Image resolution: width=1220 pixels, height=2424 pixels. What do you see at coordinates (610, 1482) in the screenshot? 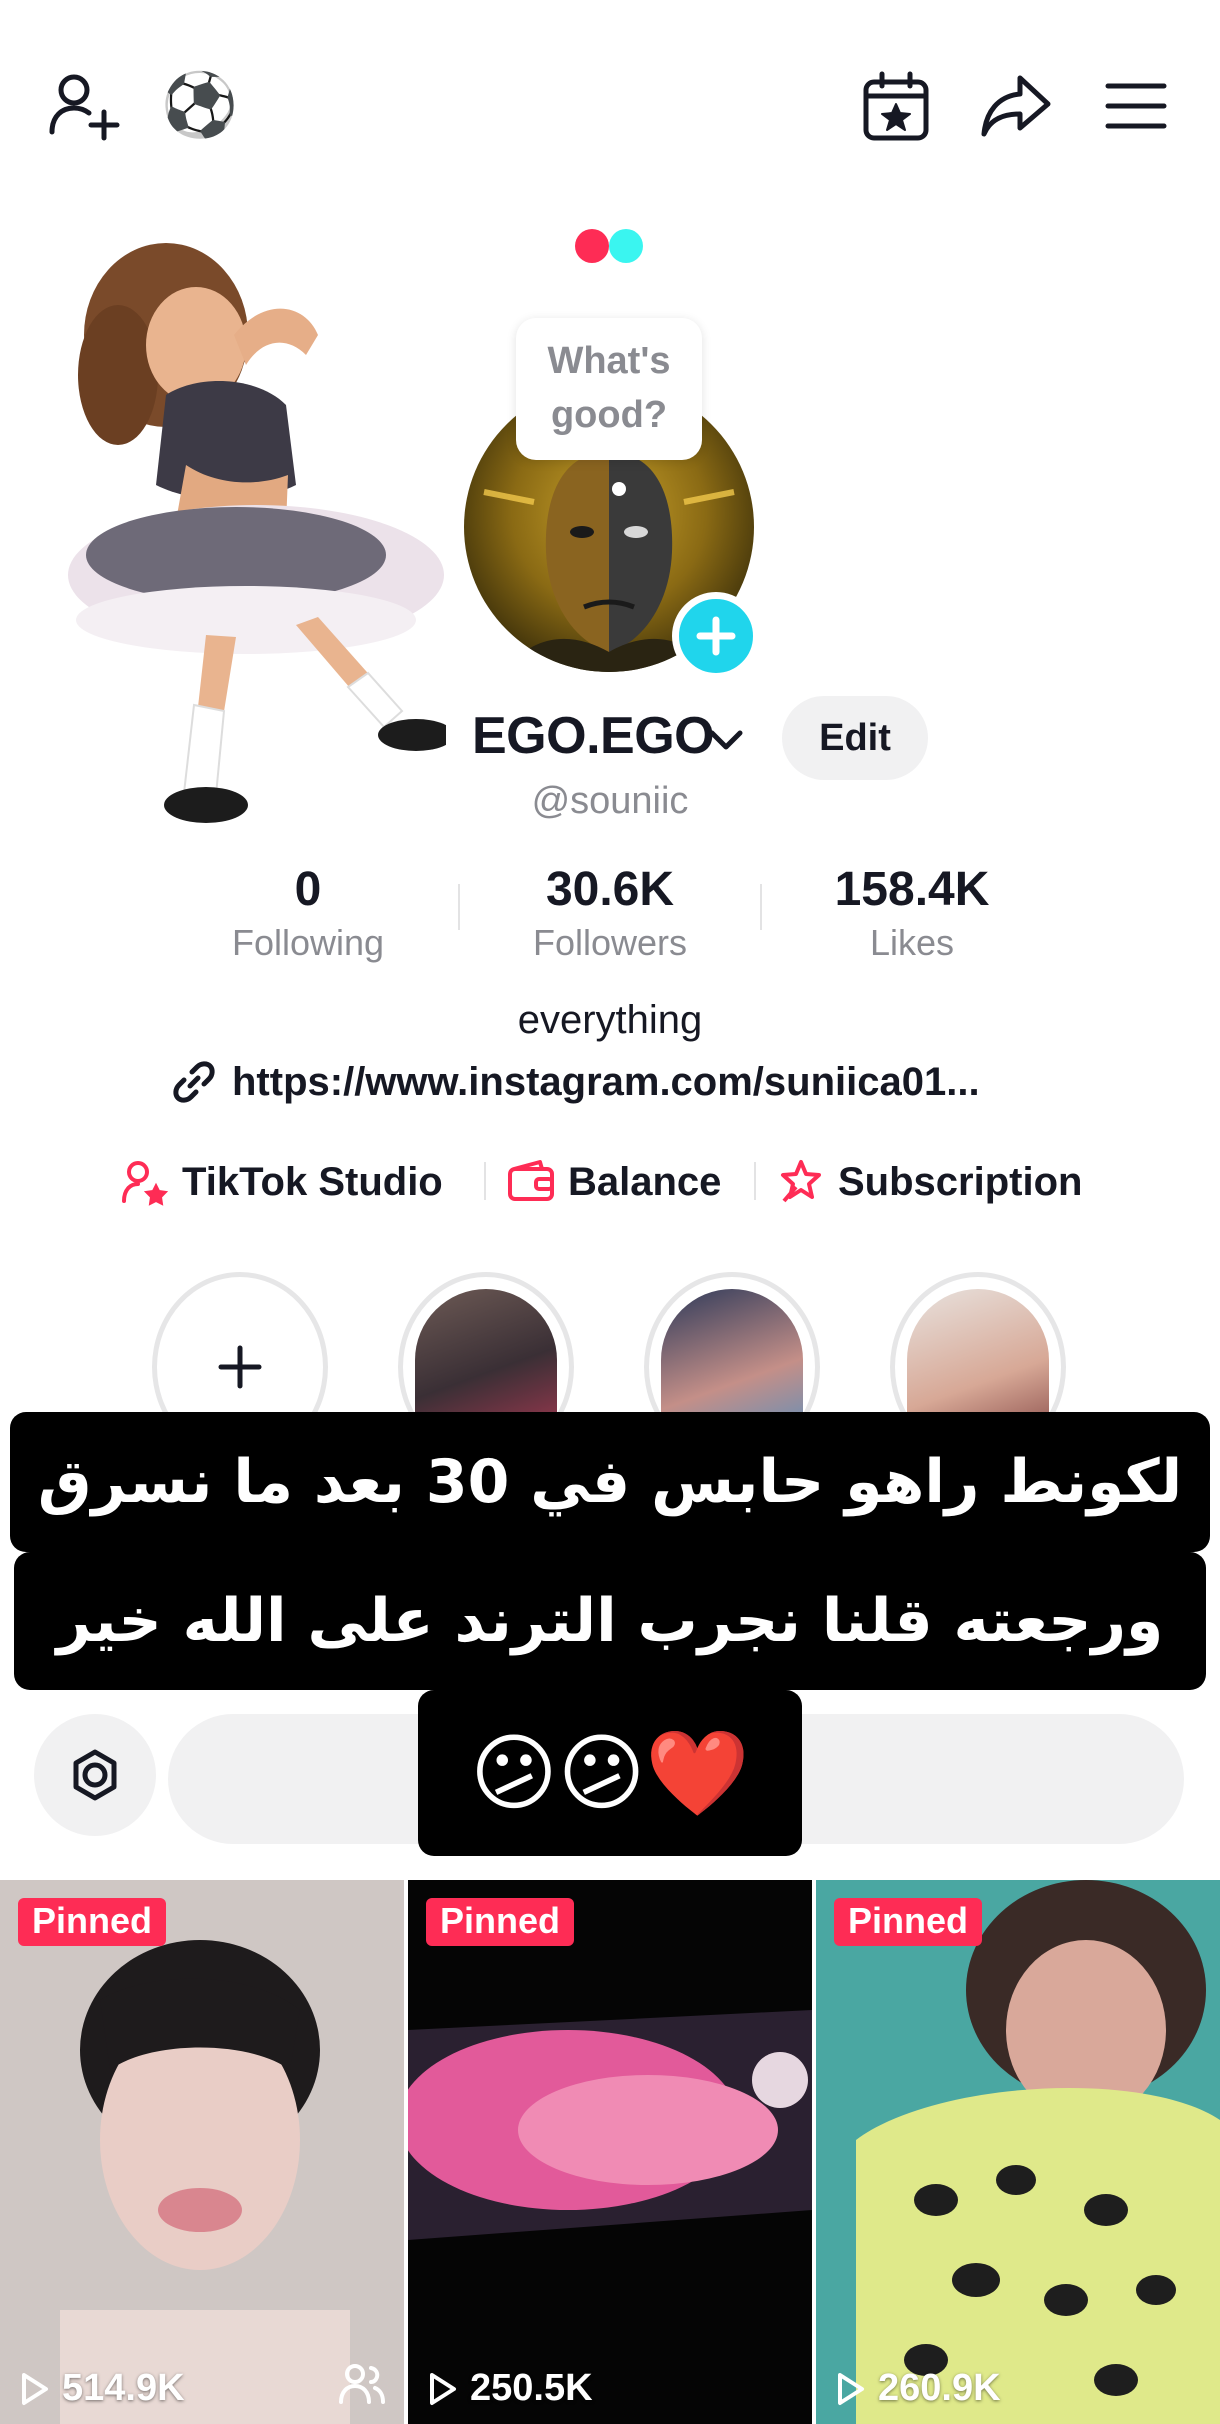
I see `caption-line-1: لكونط راهو حابس في 30 بعد ما نسرق` at bounding box center [610, 1482].